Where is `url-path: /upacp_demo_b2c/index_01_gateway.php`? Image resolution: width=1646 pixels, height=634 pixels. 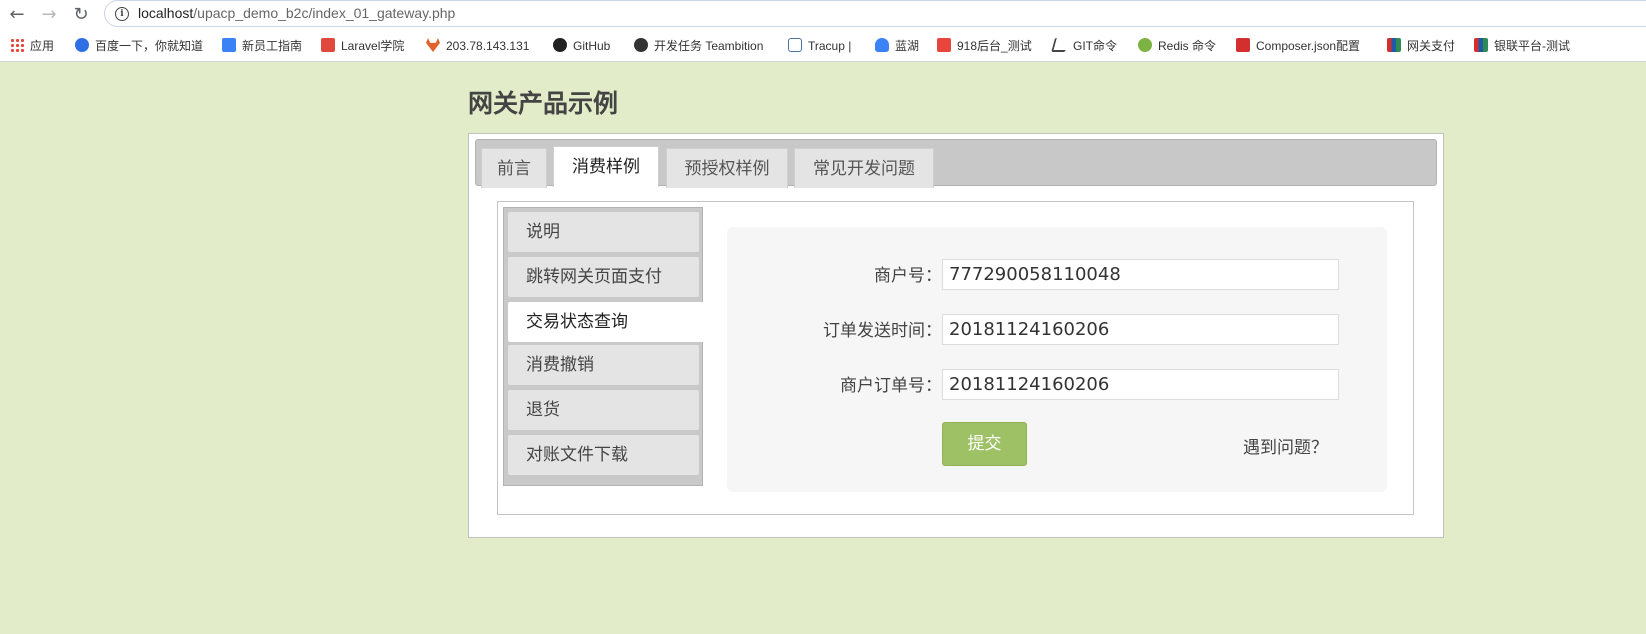 url-path: /upacp_demo_b2c/index_01_gateway.php is located at coordinates (324, 13).